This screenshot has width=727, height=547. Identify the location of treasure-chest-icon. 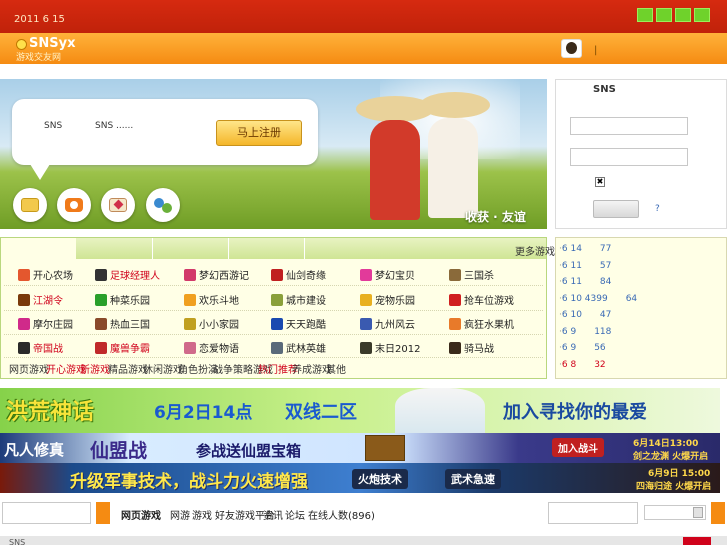
(385, 448).